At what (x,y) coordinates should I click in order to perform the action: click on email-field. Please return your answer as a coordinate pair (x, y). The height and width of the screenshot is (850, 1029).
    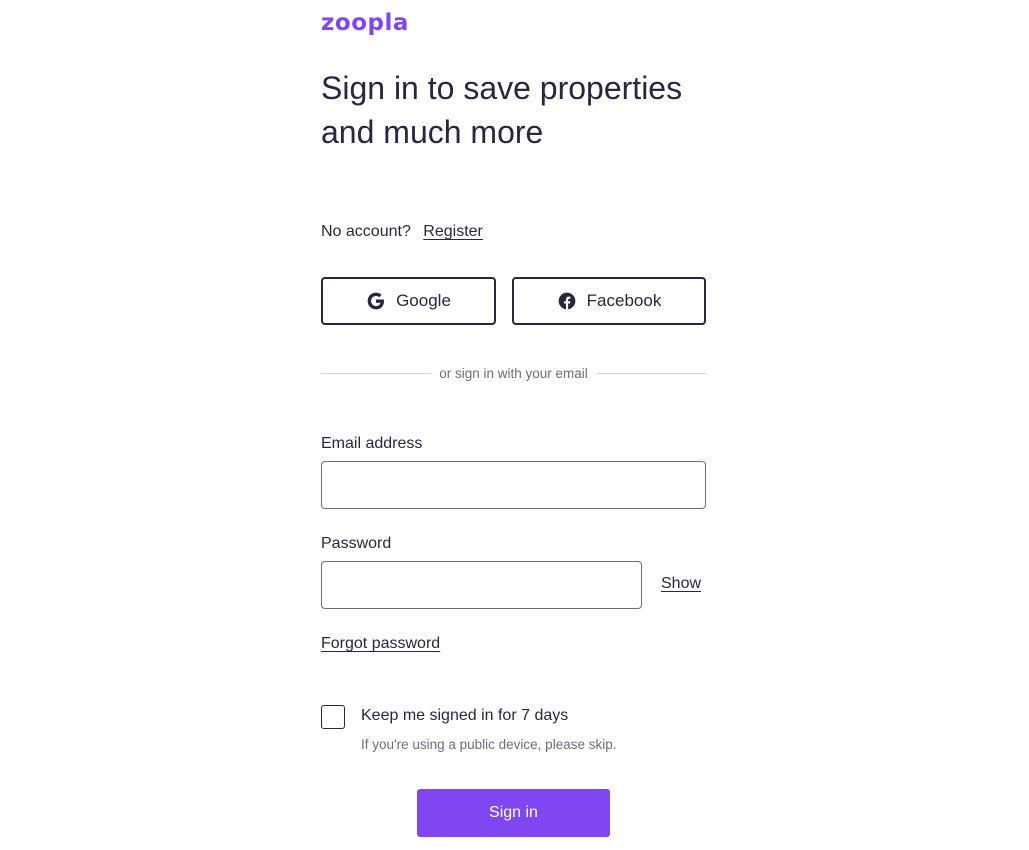
    Looking at the image, I should click on (513, 485).